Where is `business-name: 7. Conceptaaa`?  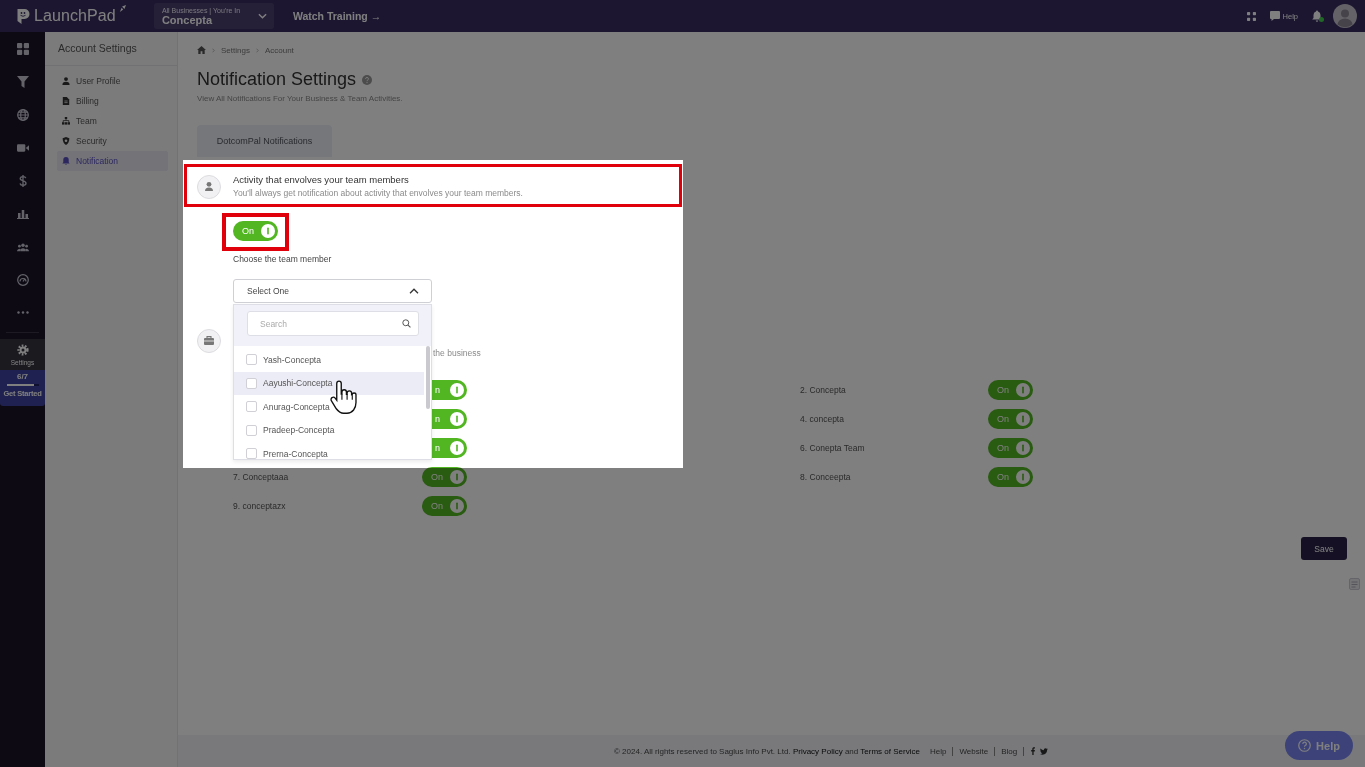
business-name: 7. Conceptaaa is located at coordinates (261, 476).